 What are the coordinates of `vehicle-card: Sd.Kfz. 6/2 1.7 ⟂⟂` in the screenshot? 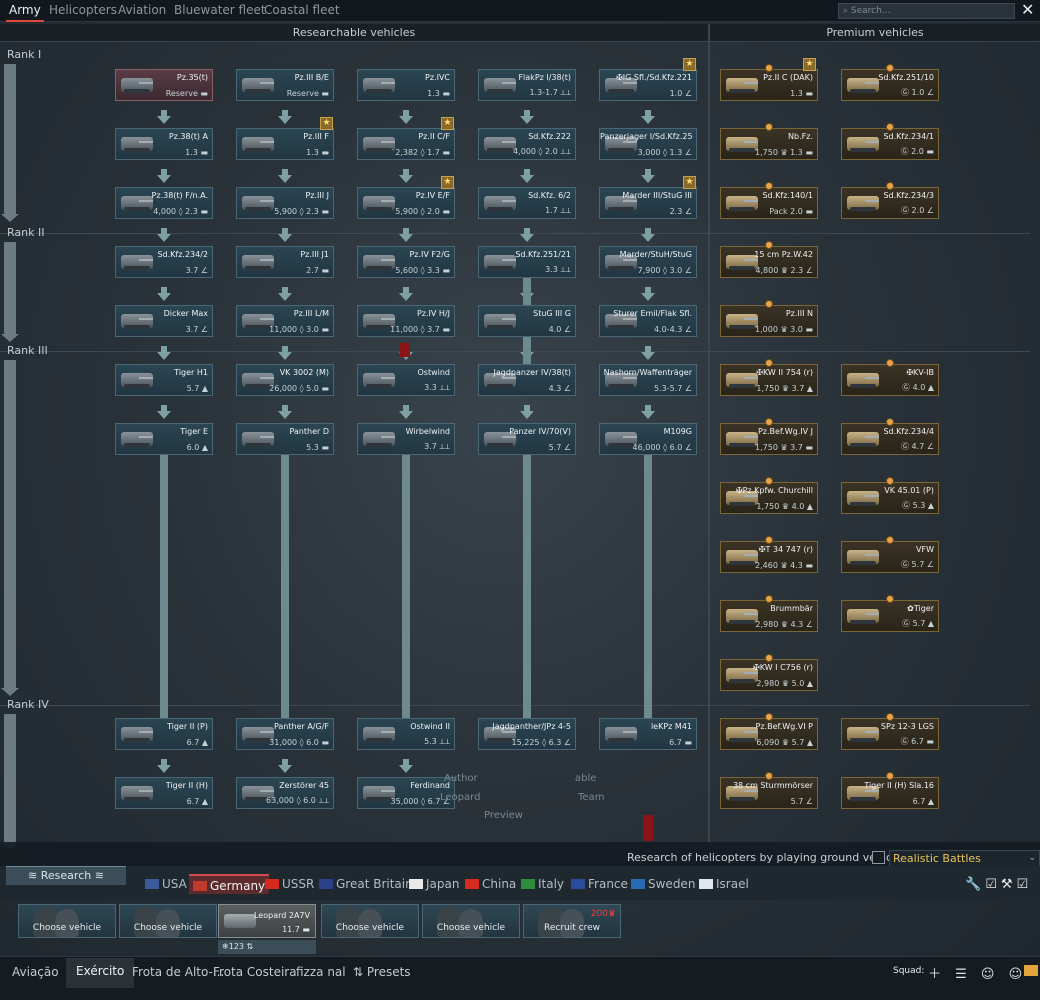 It's located at (527, 203).